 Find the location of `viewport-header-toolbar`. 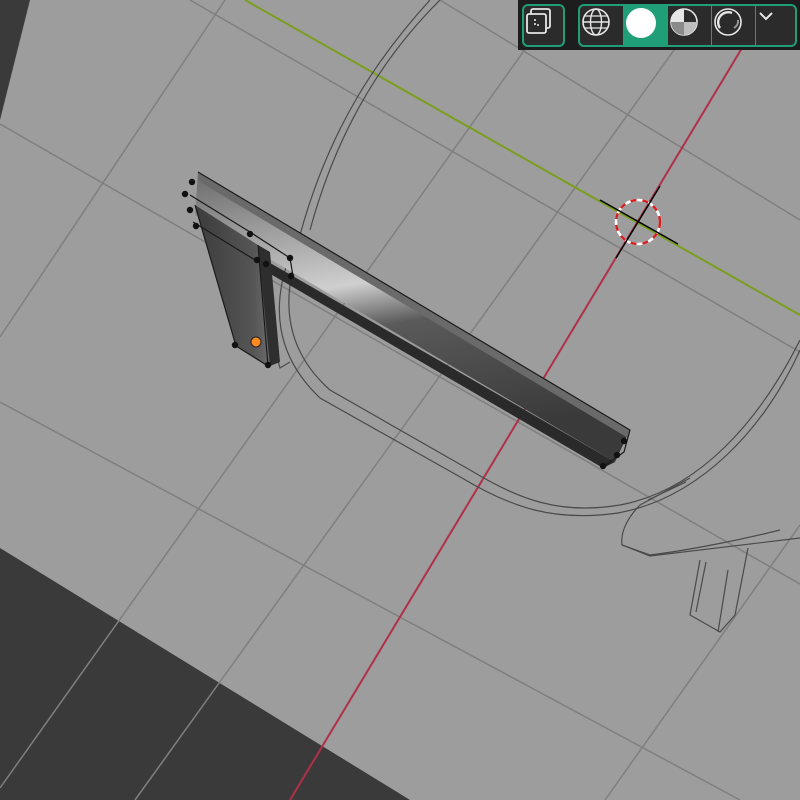

viewport-header-toolbar is located at coordinates (659, 25).